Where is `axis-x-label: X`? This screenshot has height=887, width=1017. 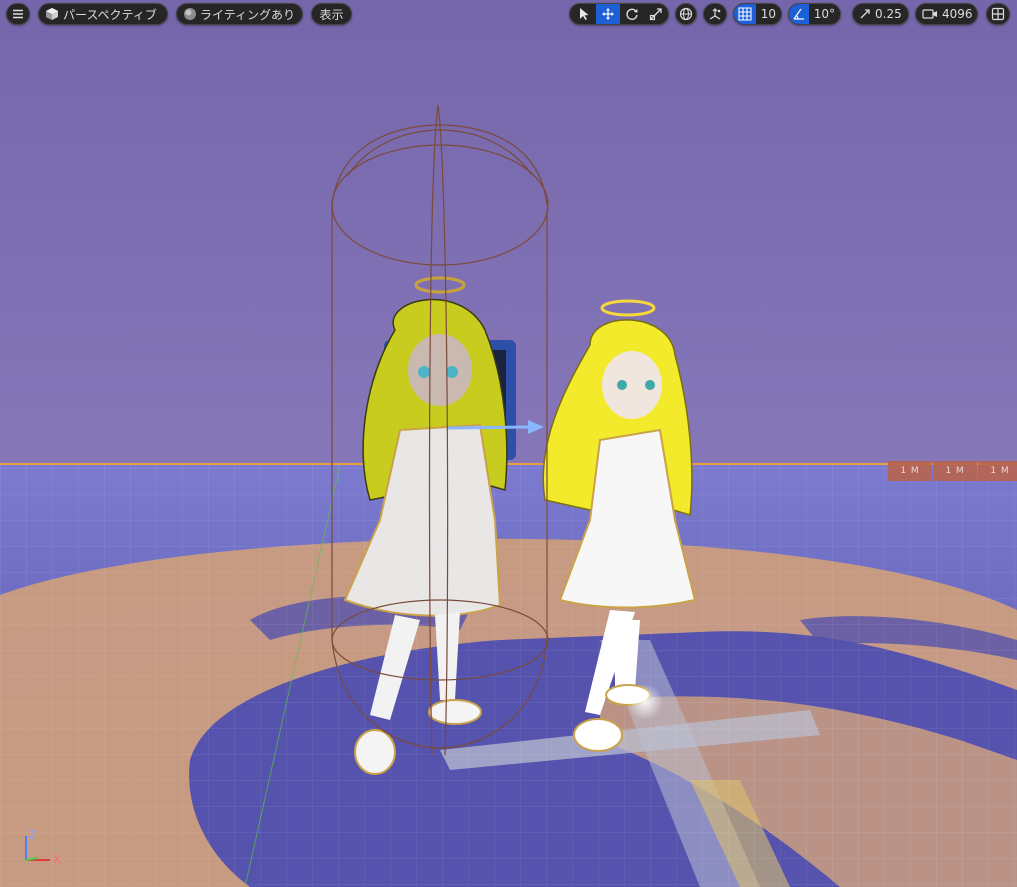 axis-x-label: X is located at coordinates (57, 859).